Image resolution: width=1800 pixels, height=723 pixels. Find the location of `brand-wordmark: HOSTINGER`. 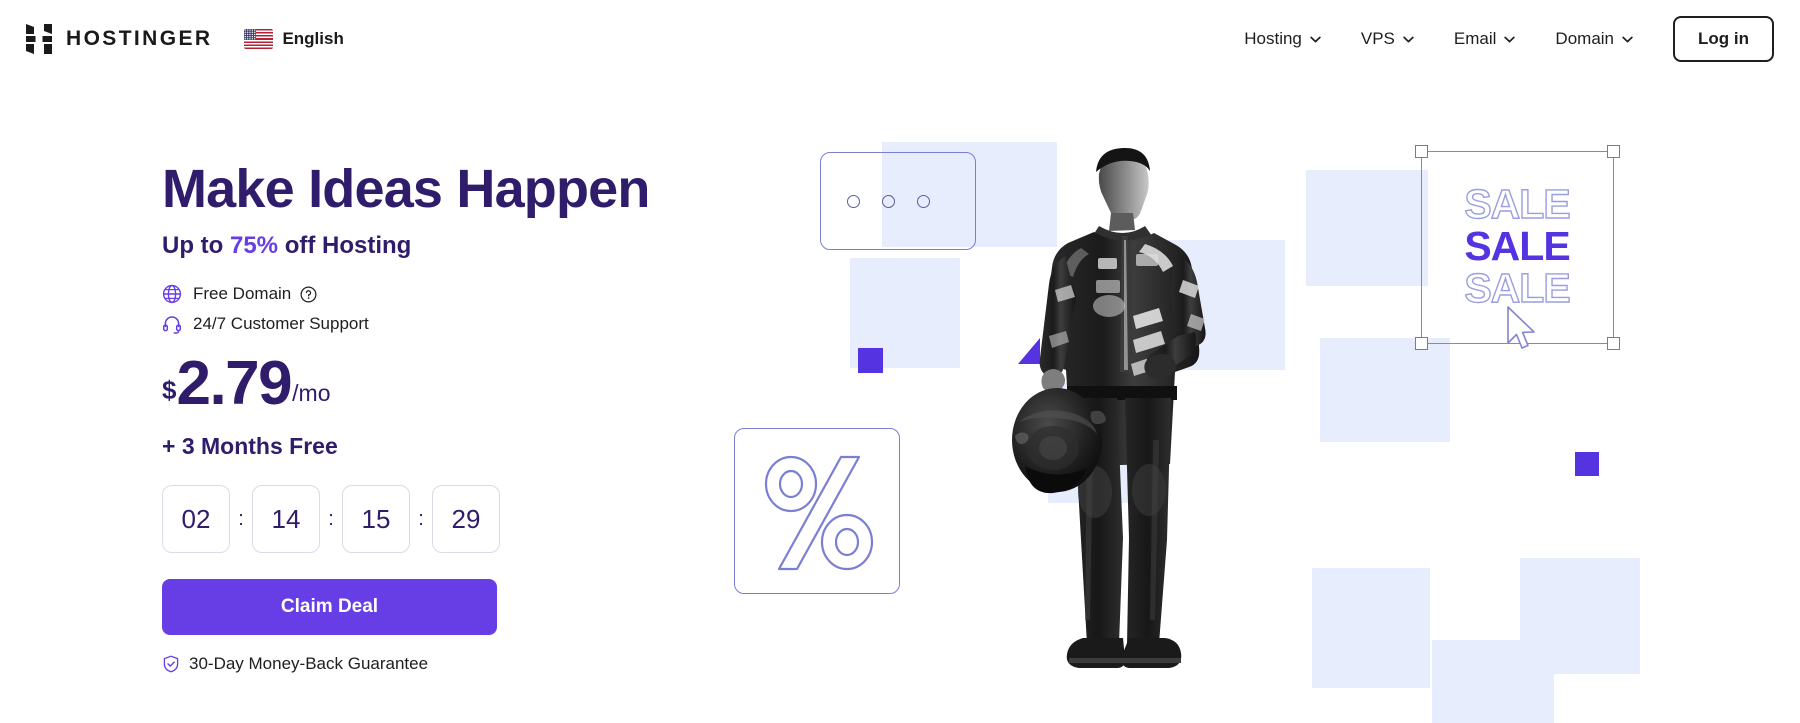

brand-wordmark: HOSTINGER is located at coordinates (139, 38).